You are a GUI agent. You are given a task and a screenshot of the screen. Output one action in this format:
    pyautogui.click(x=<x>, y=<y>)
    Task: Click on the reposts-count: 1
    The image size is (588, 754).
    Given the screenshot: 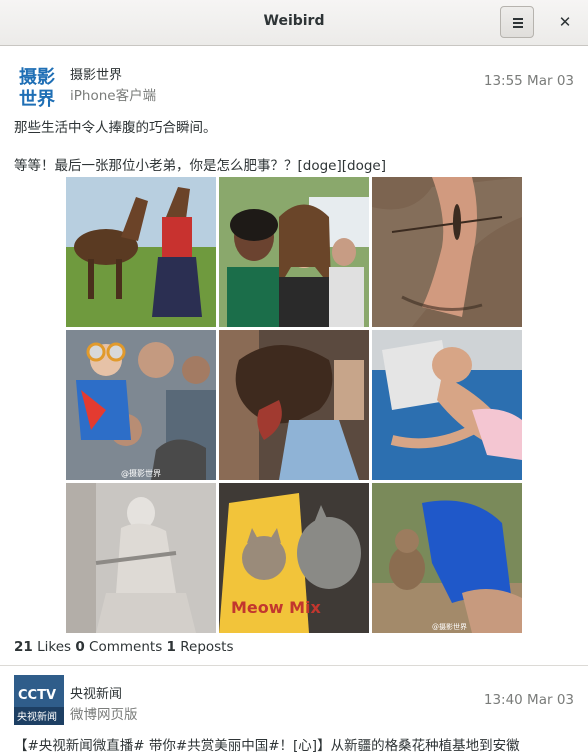 What is the action you would take?
    pyautogui.click(x=171, y=647)
    